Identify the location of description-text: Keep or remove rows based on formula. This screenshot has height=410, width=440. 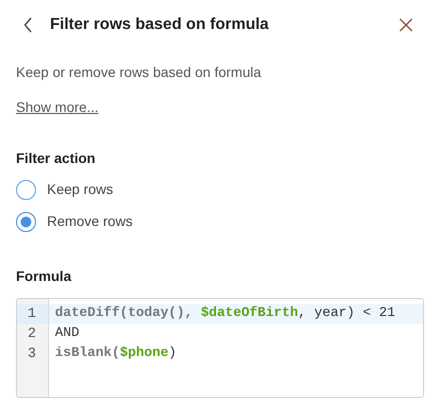
(139, 72).